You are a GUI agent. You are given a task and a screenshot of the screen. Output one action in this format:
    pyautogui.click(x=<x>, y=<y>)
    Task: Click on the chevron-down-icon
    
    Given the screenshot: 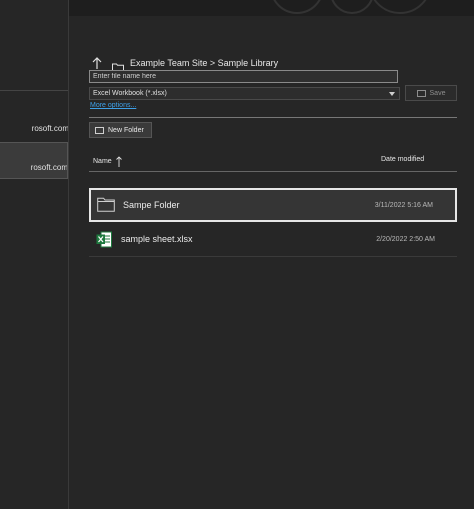 What is the action you would take?
    pyautogui.click(x=392, y=94)
    